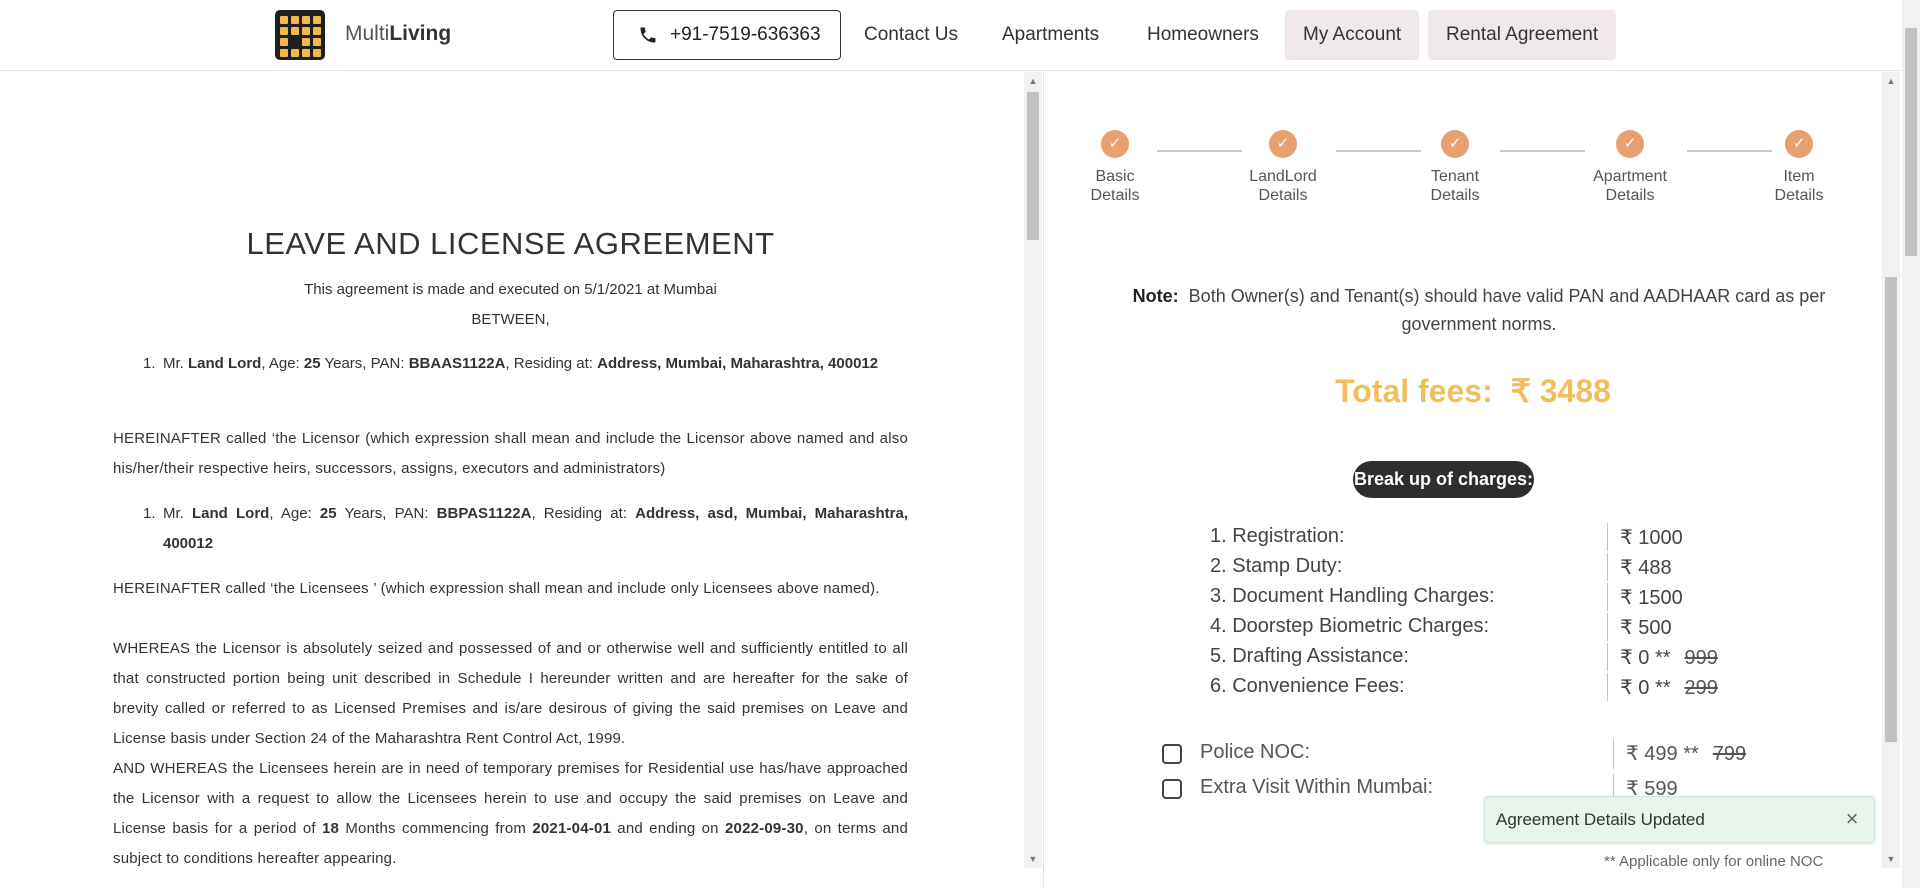 This screenshot has height=888, width=1920. I want to click on step-item-details: ✓ Item Details, so click(1799, 167).